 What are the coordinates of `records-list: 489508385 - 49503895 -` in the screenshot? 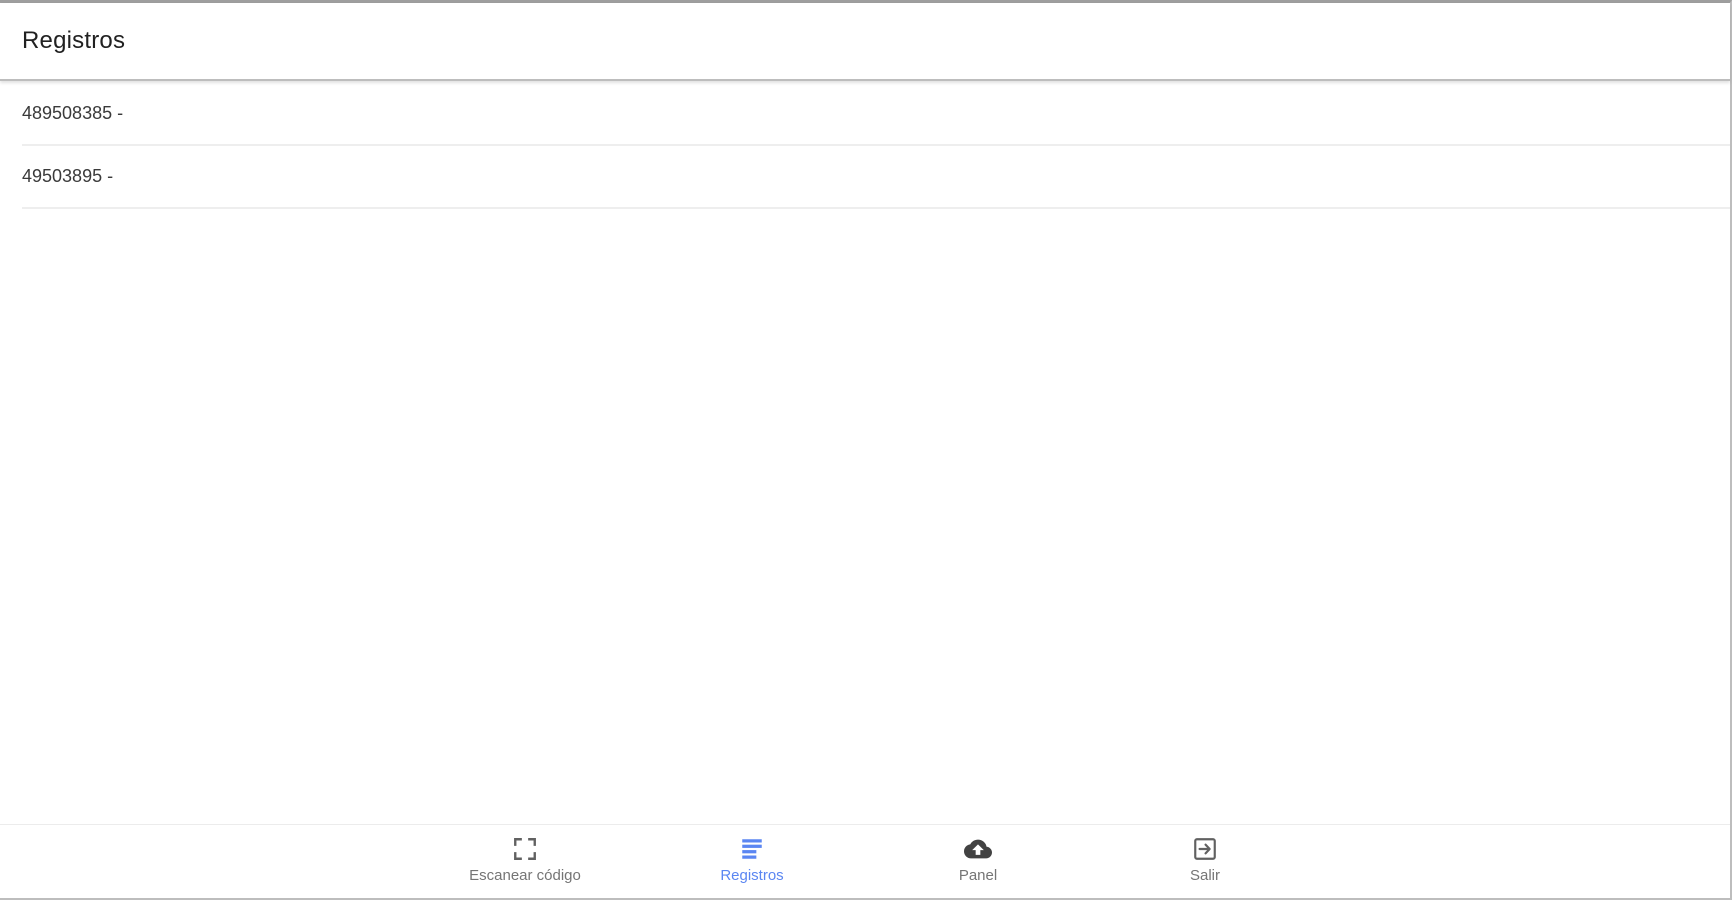 It's located at (865, 146).